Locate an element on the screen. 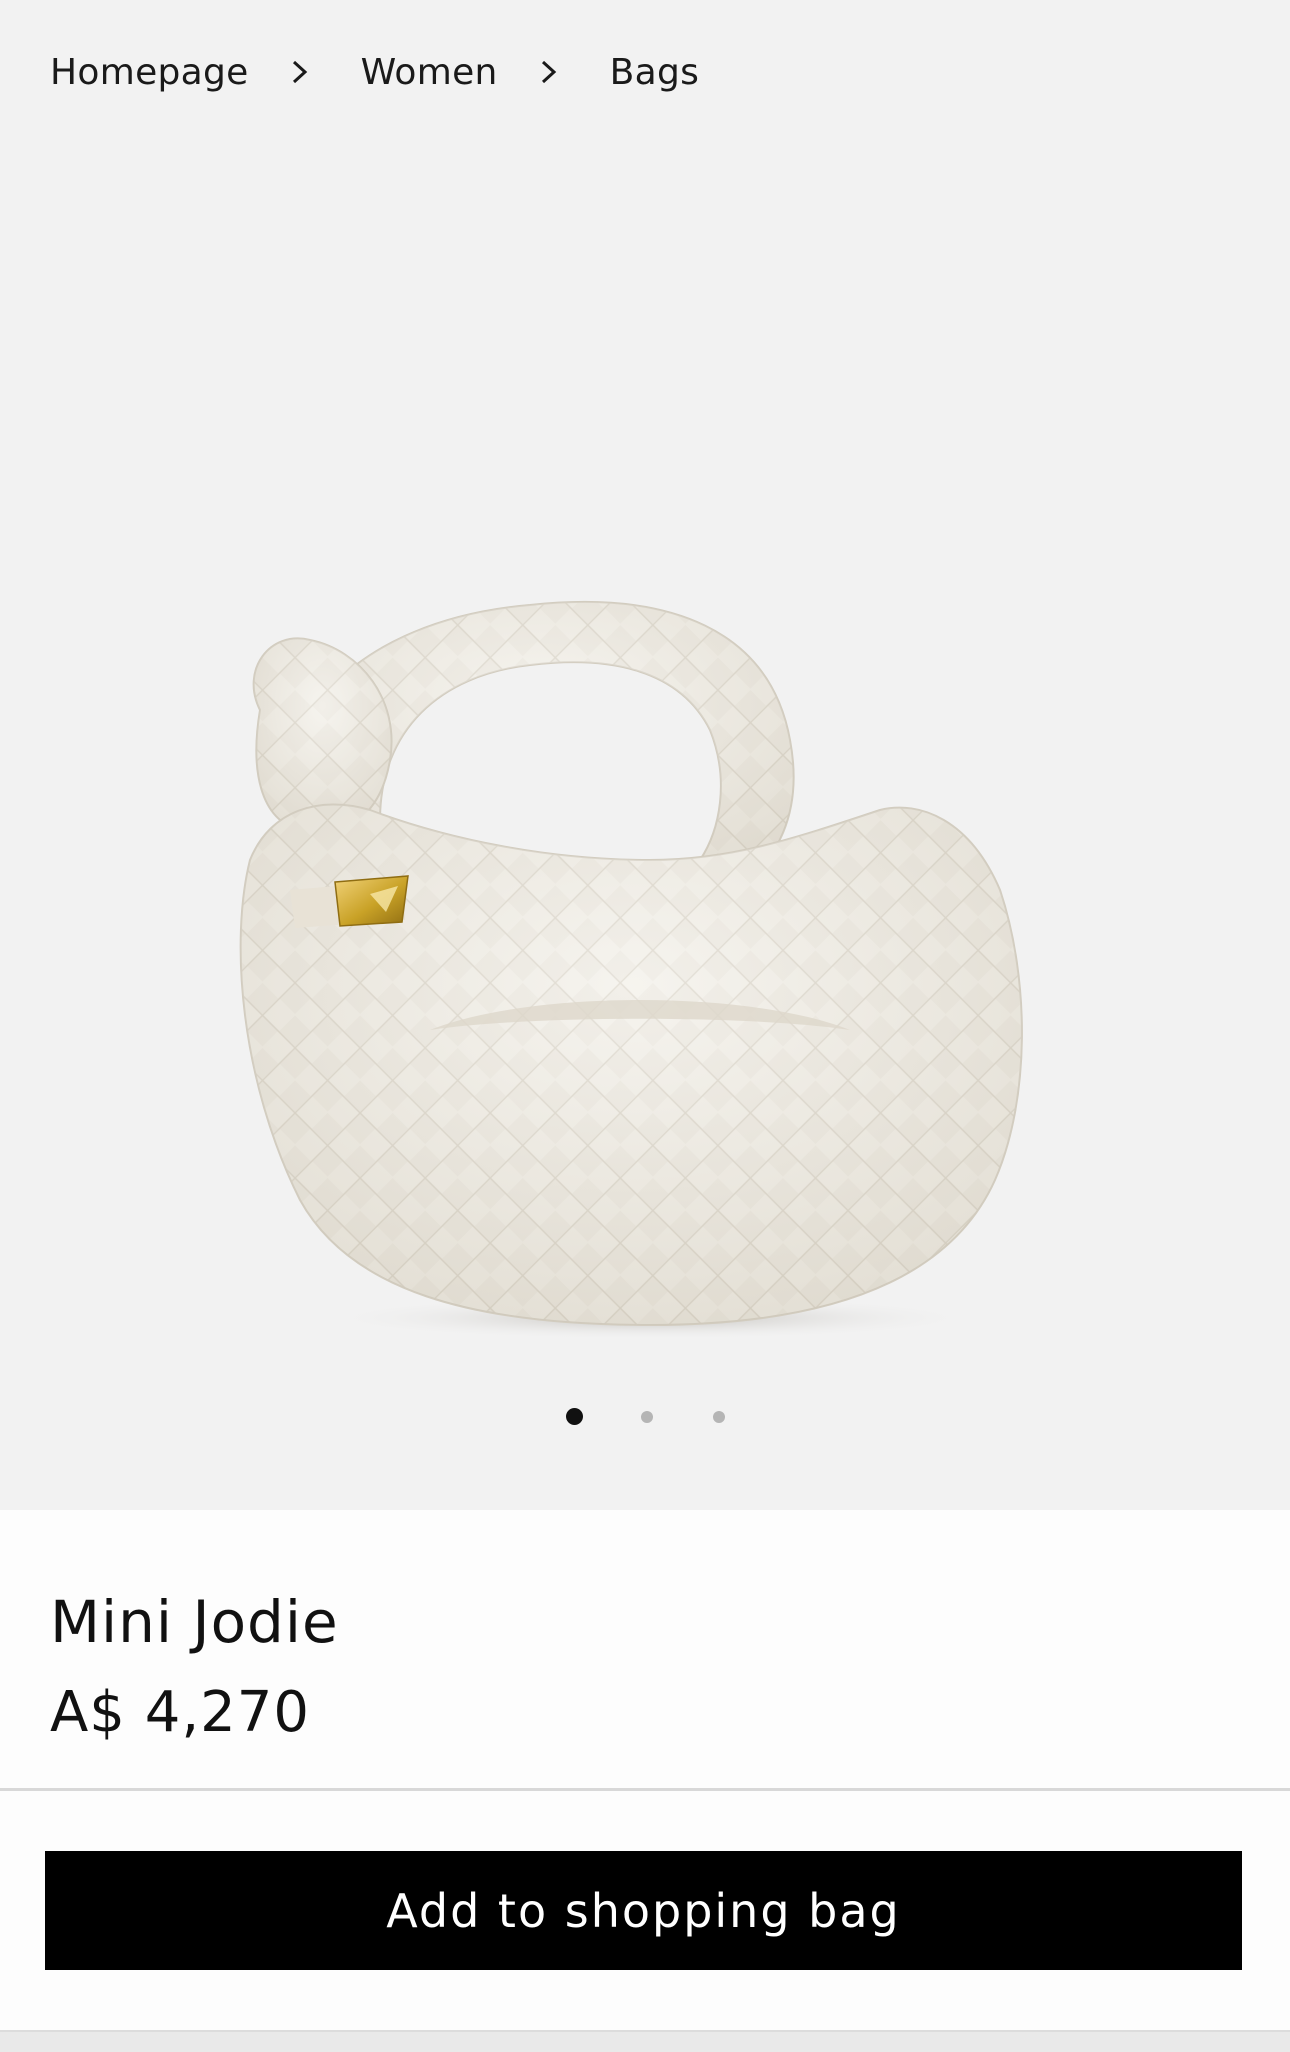 The width and height of the screenshot is (1290, 2052). breadcrumb-homepage: Homepage is located at coordinates (149, 72).